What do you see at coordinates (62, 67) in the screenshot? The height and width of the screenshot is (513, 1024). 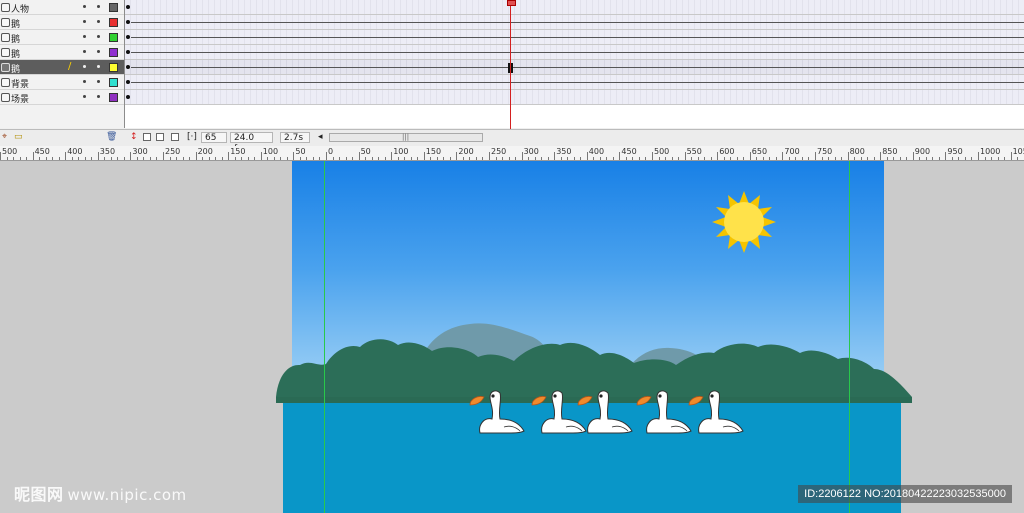 I see `layer-row: 鹅 /` at bounding box center [62, 67].